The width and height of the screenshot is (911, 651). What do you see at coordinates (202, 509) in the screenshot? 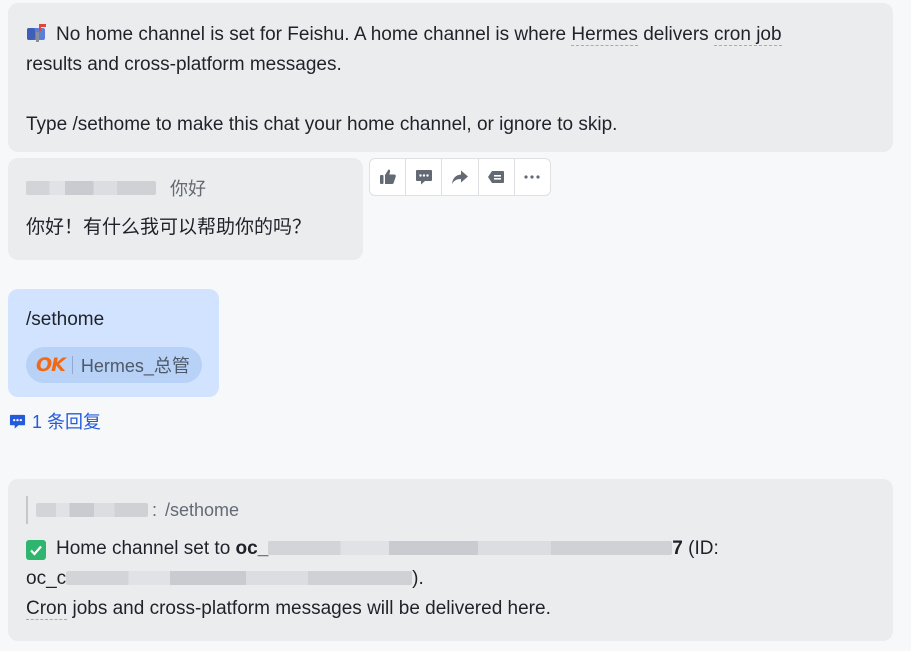
I see `quote-text: /sethome` at bounding box center [202, 509].